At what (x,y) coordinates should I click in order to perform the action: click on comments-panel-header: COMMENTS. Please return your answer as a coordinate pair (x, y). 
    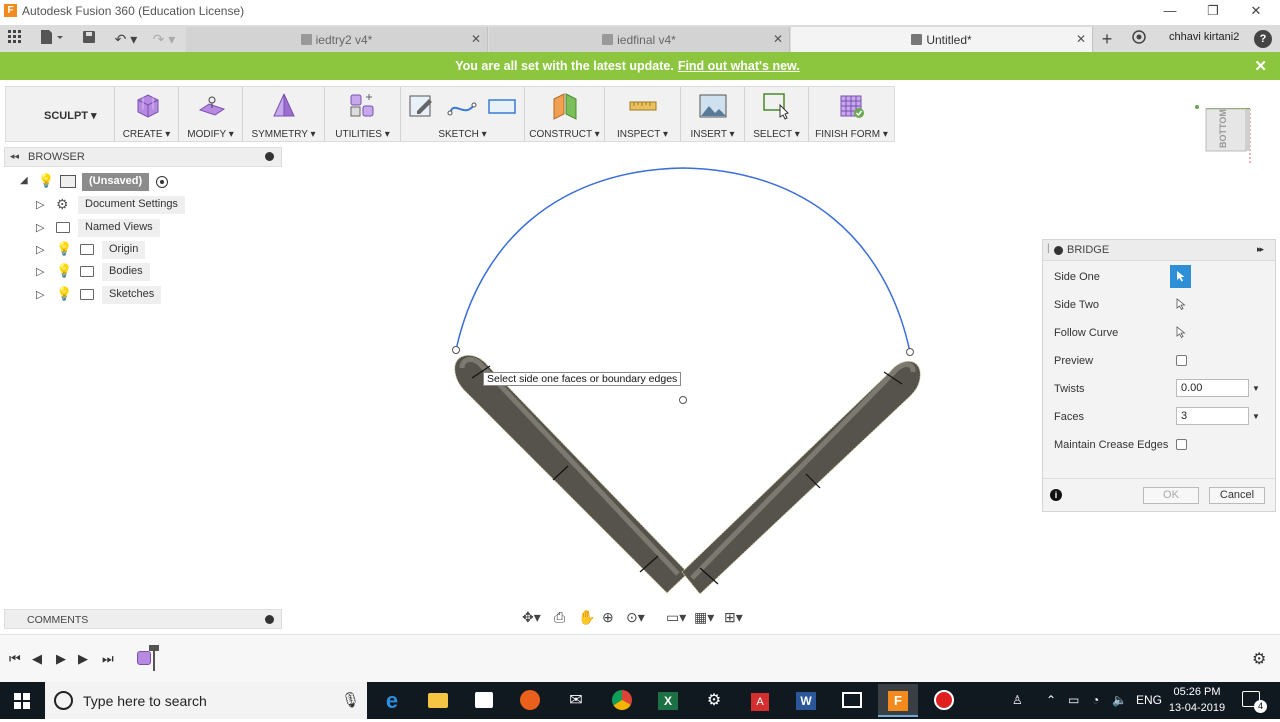
    Looking at the image, I should click on (143, 619).